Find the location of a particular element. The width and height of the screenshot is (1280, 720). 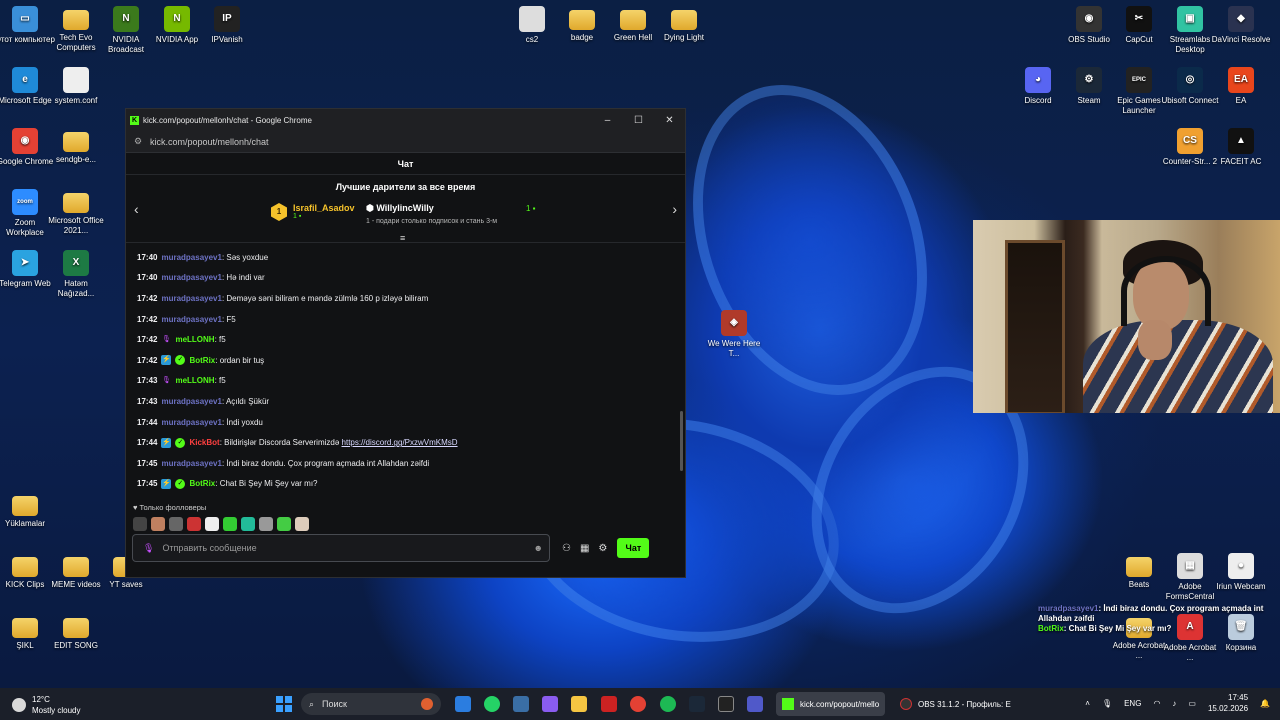

obs-taskbar-app: OBS 31.1.2 - Профиль: E is located at coordinates (955, 704).